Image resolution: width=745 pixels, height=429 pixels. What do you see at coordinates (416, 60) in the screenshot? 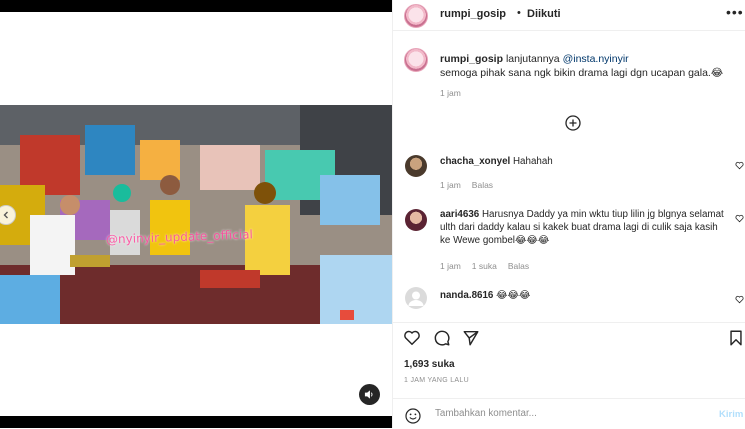
I see `caption-avatar` at bounding box center [416, 60].